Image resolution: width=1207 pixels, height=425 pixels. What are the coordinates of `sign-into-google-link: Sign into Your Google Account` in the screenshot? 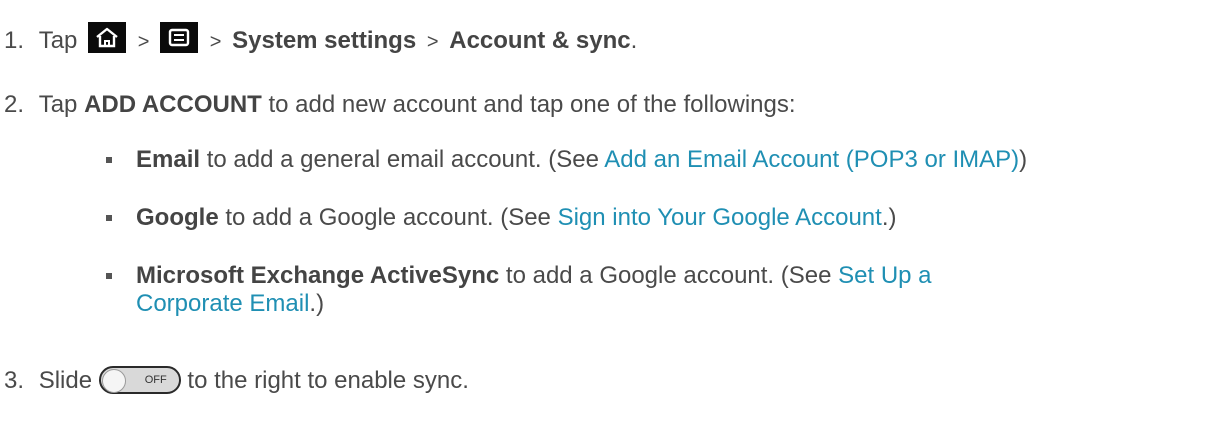 It's located at (720, 217).